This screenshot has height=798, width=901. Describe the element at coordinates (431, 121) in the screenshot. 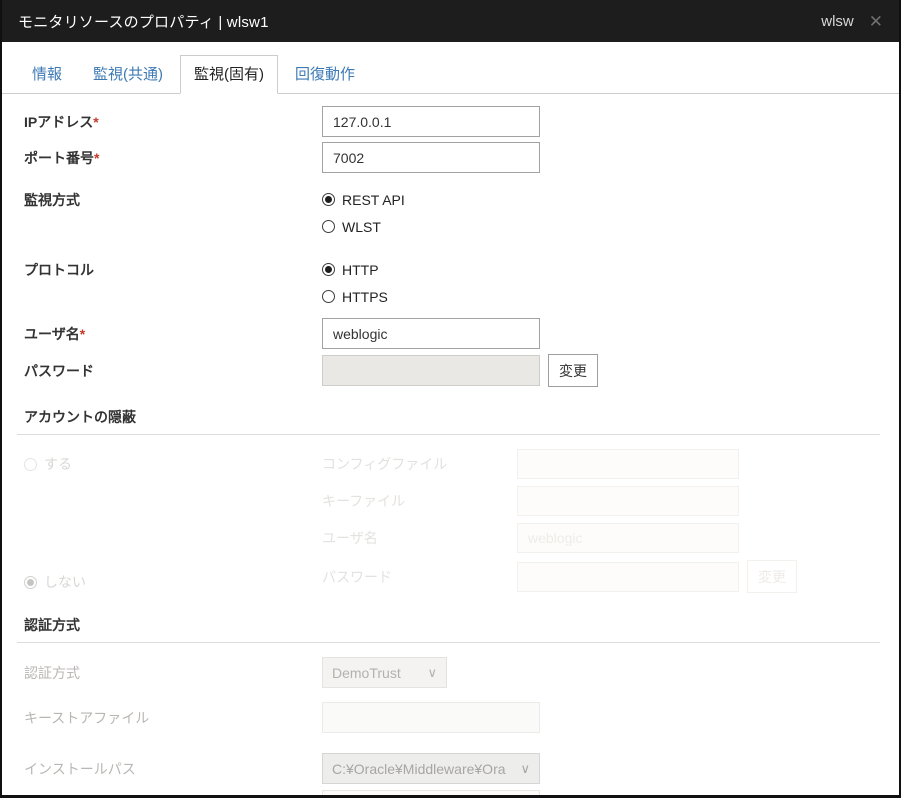

I see `ip-address-input` at that location.